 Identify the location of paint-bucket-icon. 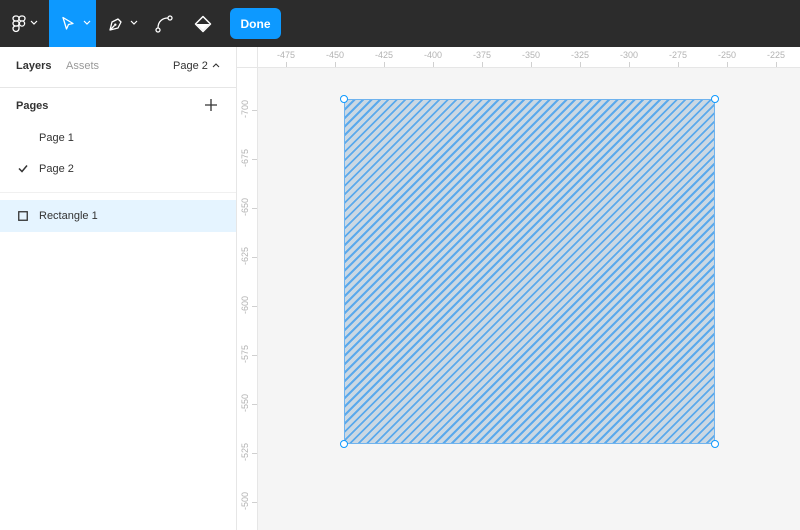
(203, 23).